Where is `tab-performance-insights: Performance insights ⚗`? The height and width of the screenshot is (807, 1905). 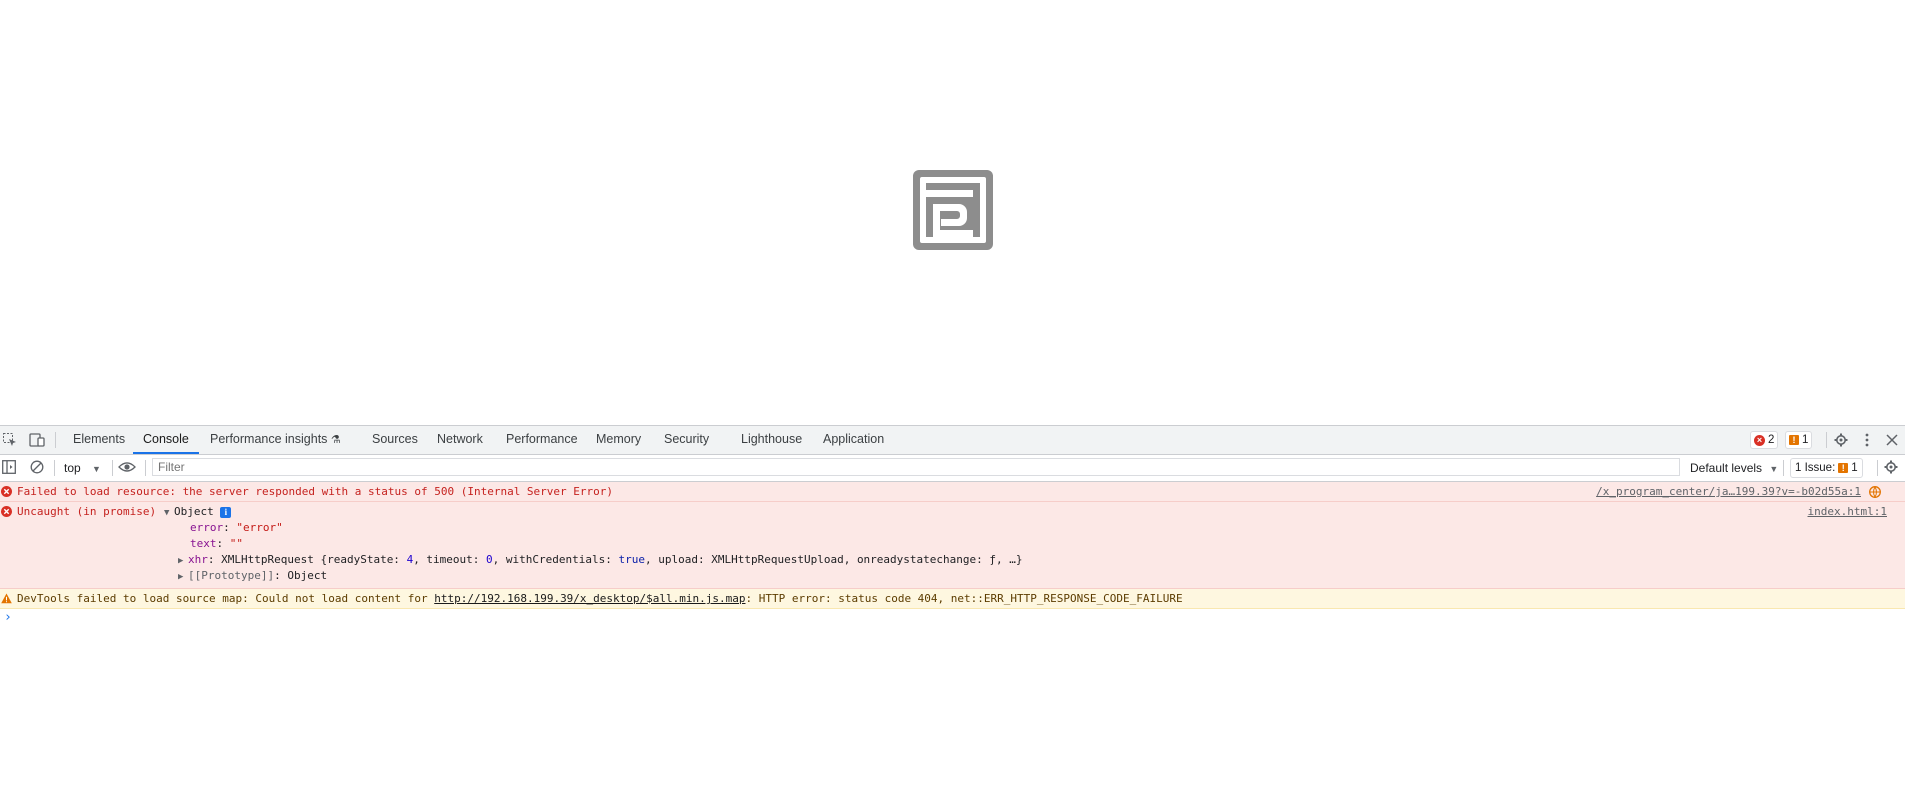 tab-performance-insights: Performance insights ⚗ is located at coordinates (275, 440).